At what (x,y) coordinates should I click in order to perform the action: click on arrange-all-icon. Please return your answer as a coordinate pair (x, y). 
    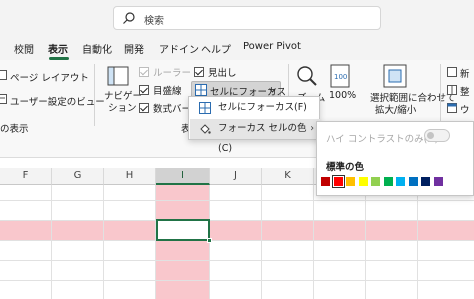
    Looking at the image, I should click on (452, 90).